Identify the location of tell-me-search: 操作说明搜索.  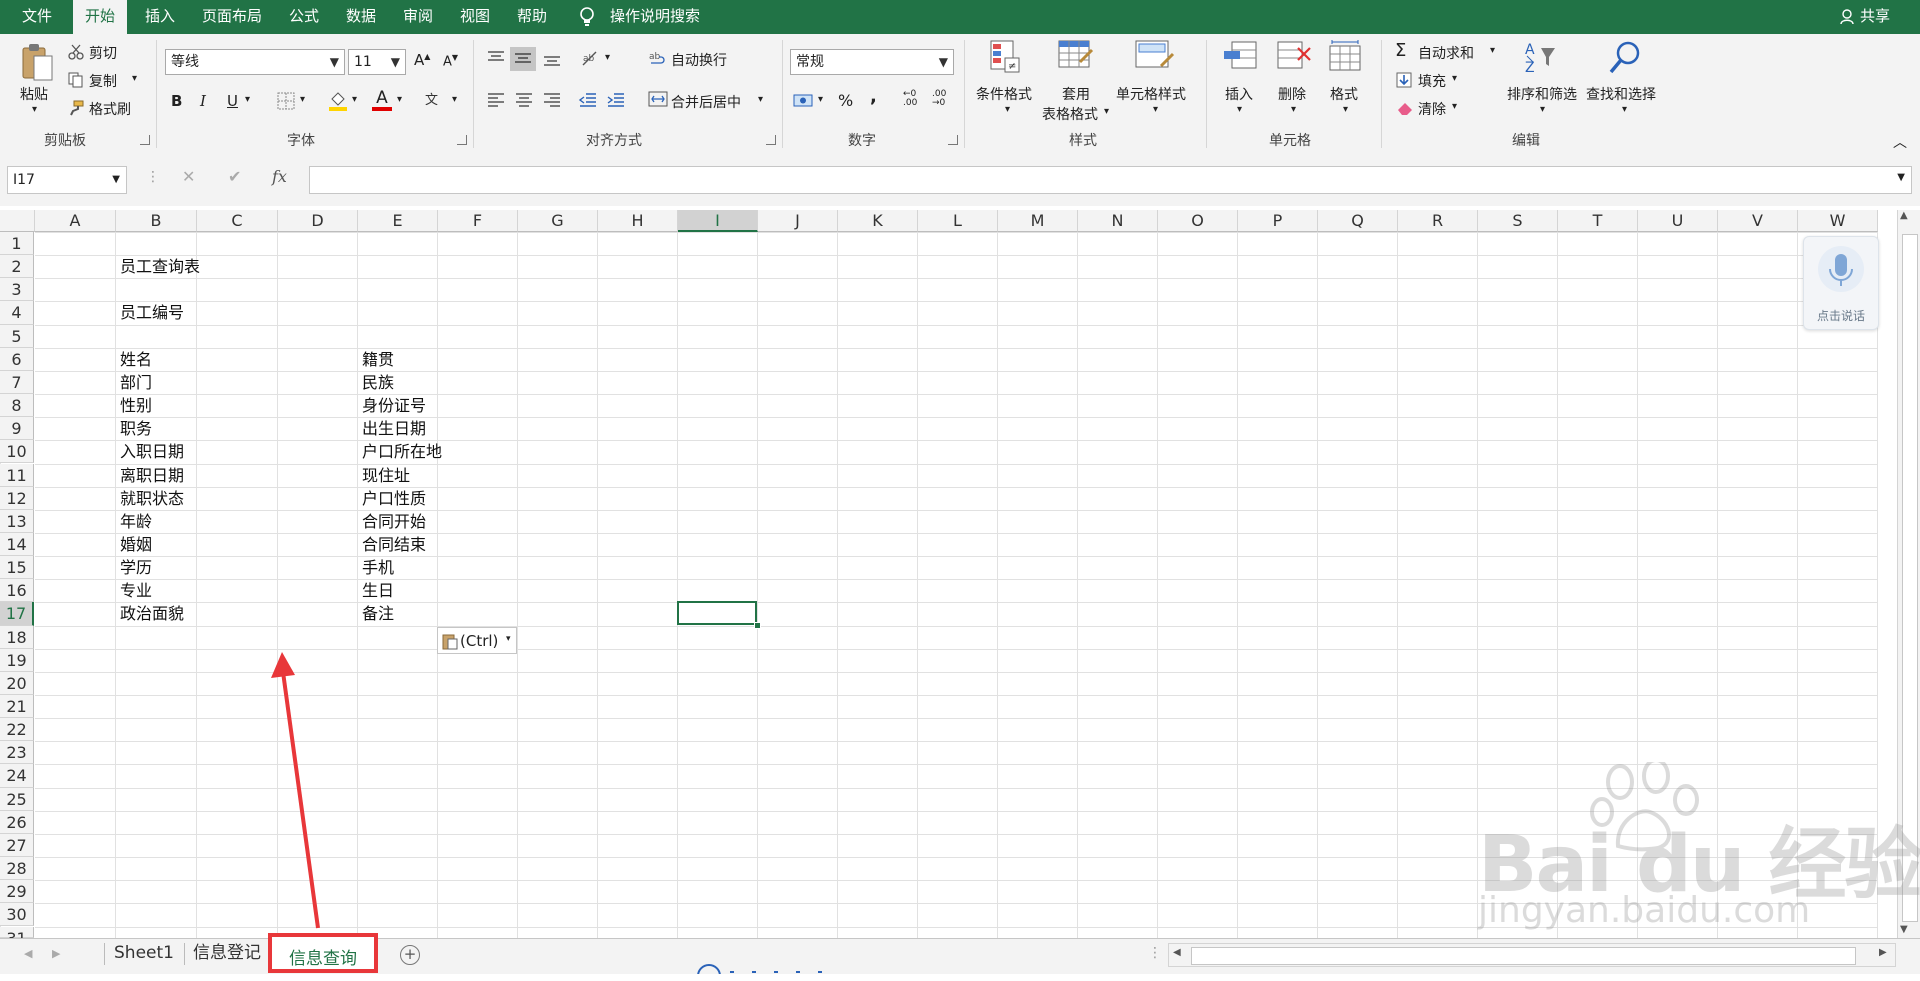
(655, 17).